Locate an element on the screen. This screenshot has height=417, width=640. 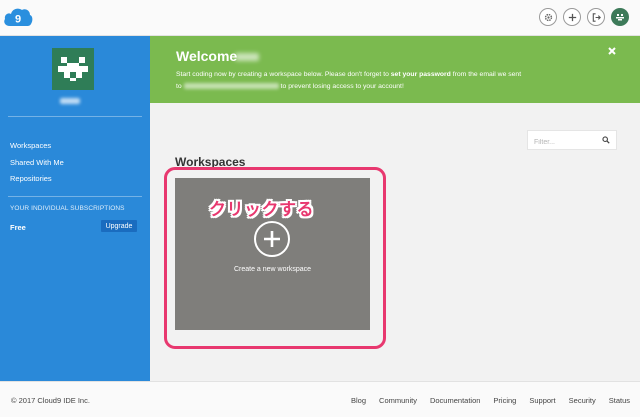
subscriptions-heading: YOUR INDIVIDUAL SUBSCRIPTIONS is located at coordinates (67, 208).